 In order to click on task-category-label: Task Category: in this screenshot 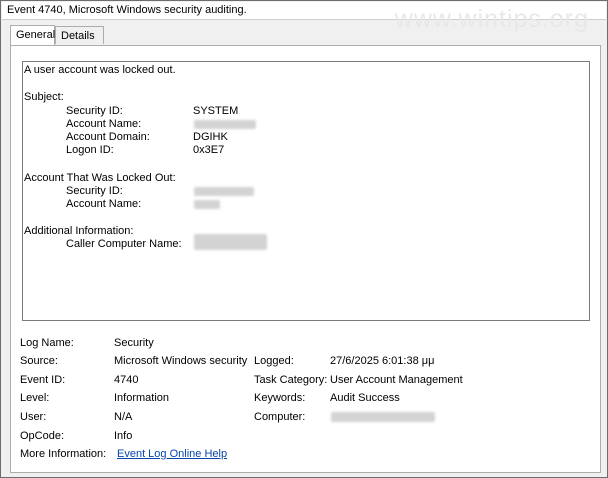, I will do `click(291, 380)`.